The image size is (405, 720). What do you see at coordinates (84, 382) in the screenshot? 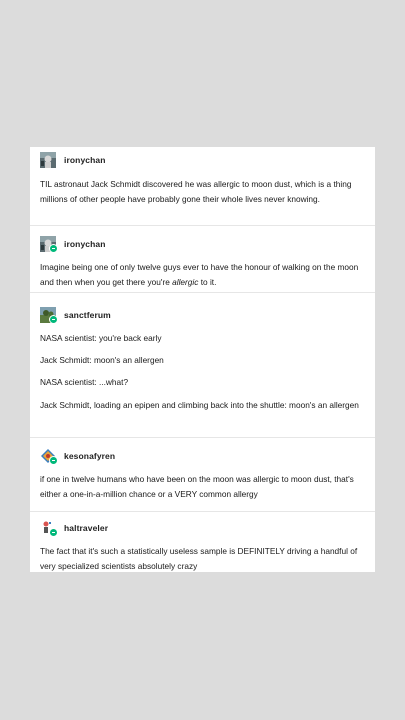
I see `post-paragraph: NASA scientist: ...what?` at bounding box center [84, 382].